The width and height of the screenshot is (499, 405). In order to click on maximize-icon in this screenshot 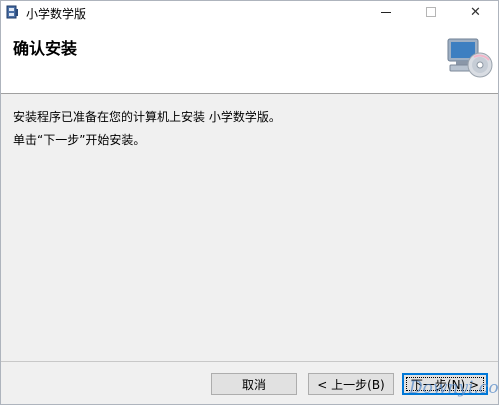, I will do `click(430, 12)`.